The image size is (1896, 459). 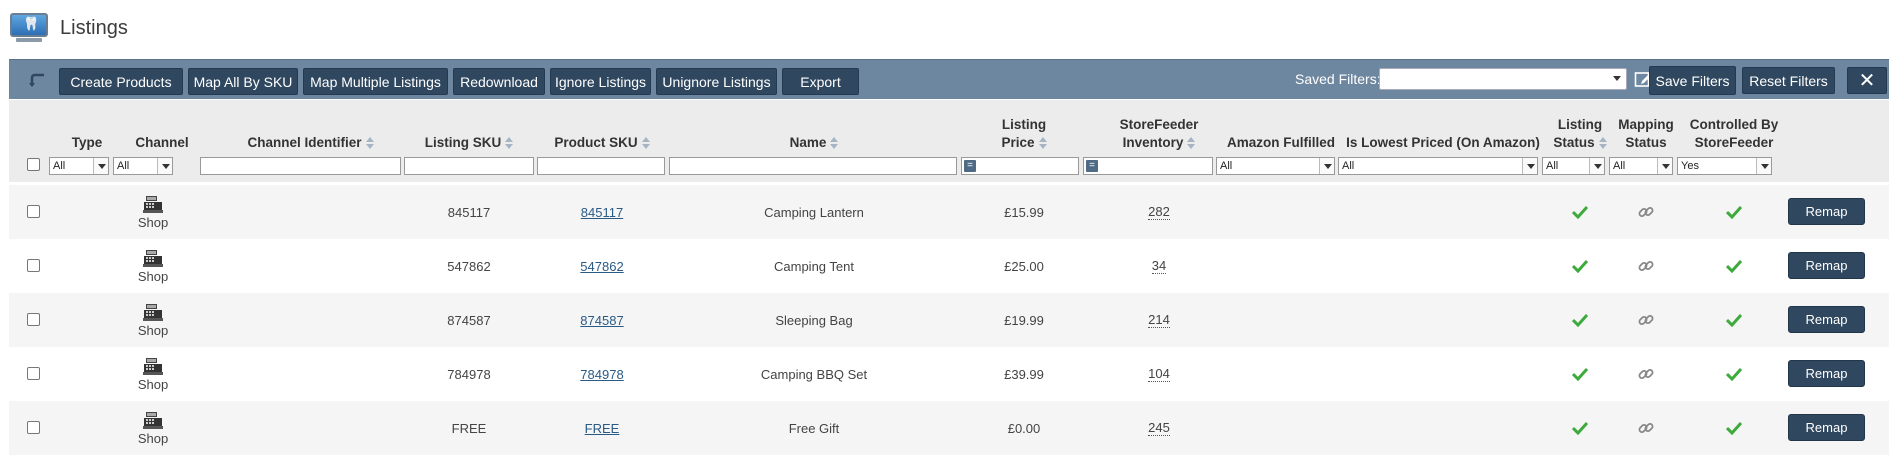 What do you see at coordinates (601, 320) in the screenshot?
I see `product-sku-link: 874587` at bounding box center [601, 320].